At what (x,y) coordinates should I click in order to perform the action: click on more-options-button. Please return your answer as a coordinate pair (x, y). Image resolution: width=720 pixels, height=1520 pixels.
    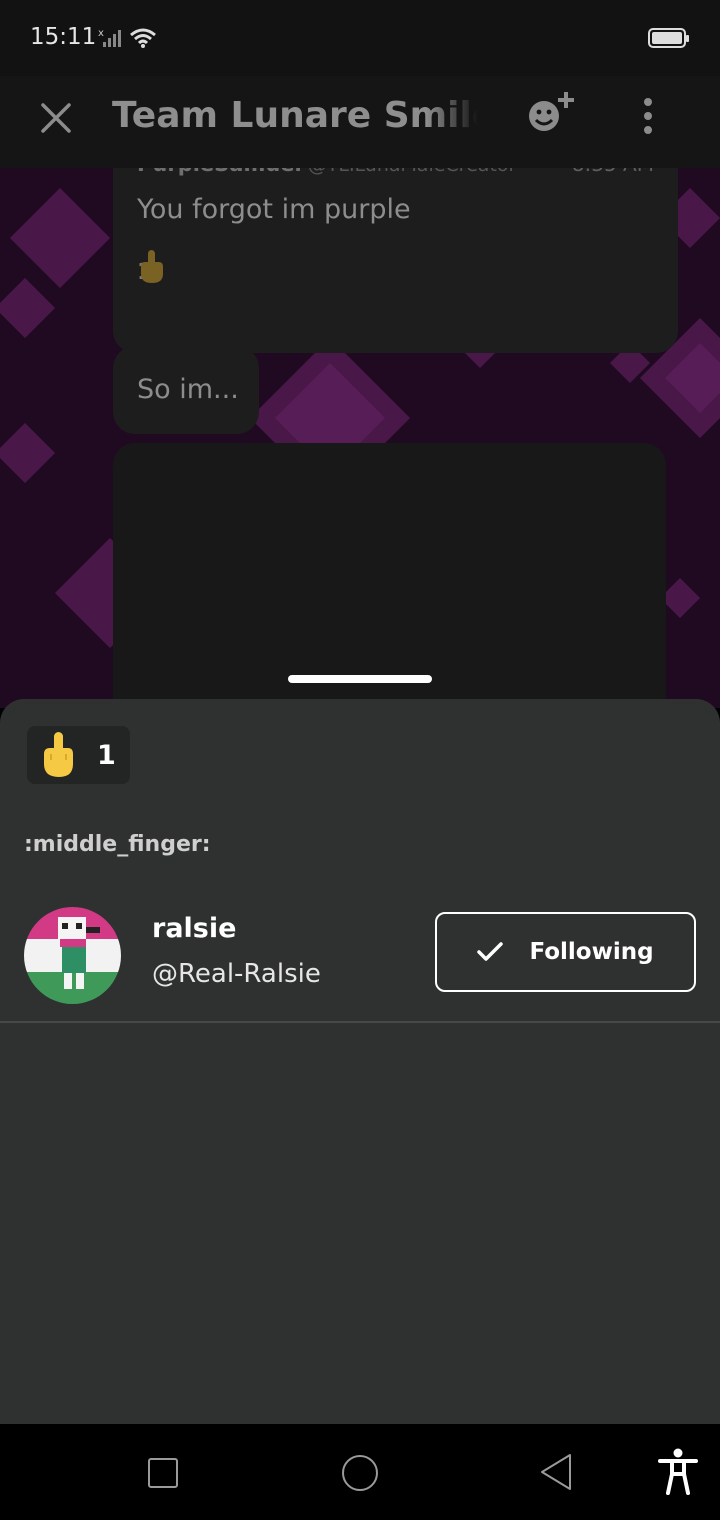
    Looking at the image, I should click on (648, 120).